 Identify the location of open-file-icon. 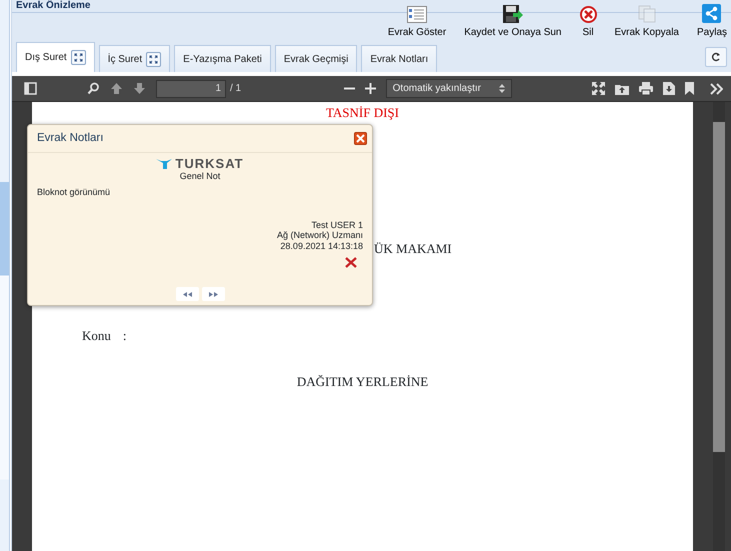
(622, 88).